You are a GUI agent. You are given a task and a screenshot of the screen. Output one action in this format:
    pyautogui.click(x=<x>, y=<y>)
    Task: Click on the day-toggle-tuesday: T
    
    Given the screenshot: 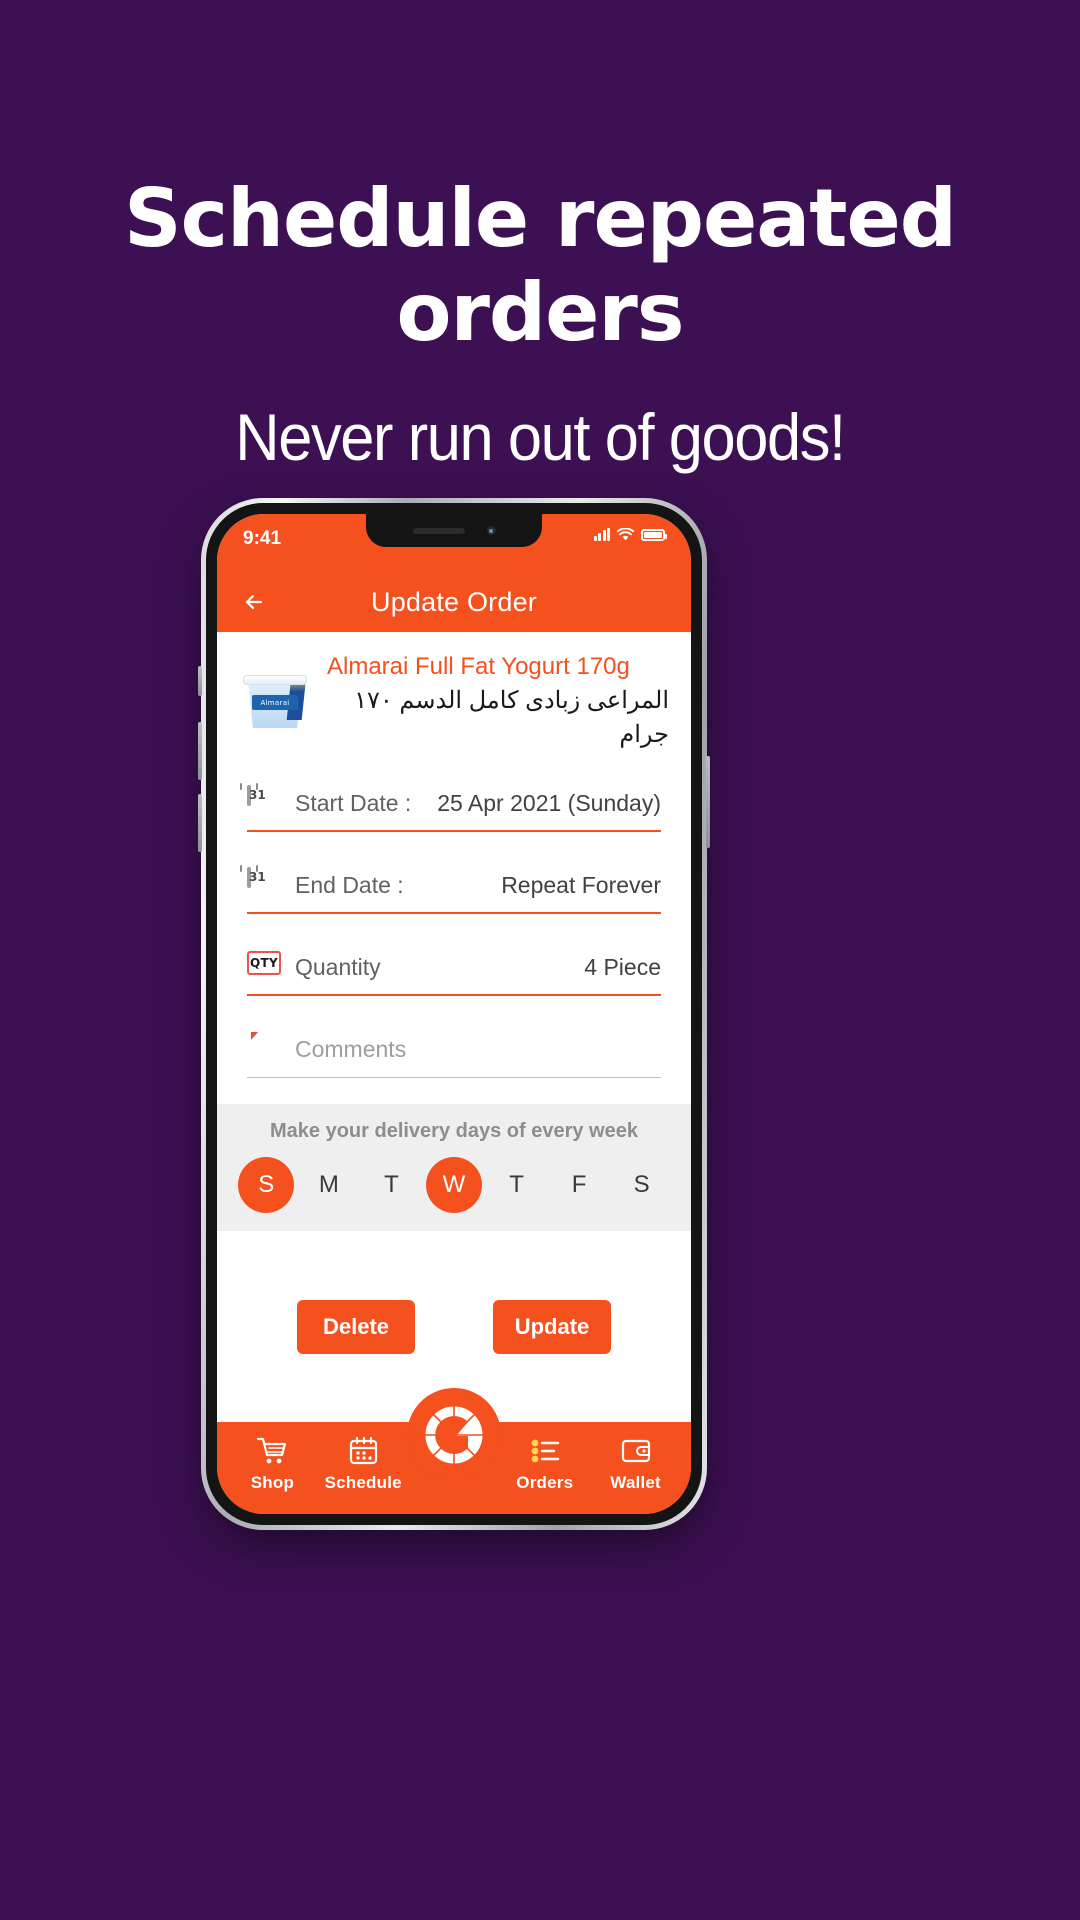 What is the action you would take?
    pyautogui.click(x=391, y=1185)
    